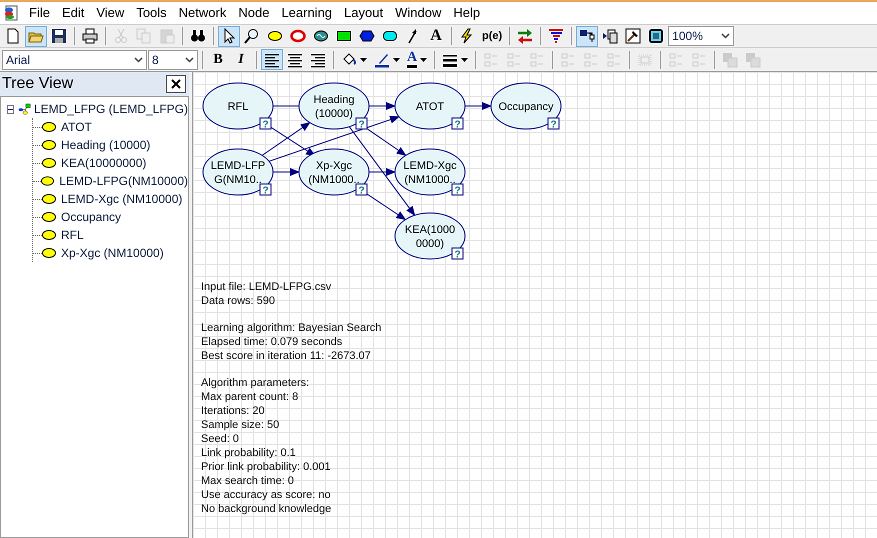  I want to click on report-line: Use accuracy as score: no, so click(266, 495).